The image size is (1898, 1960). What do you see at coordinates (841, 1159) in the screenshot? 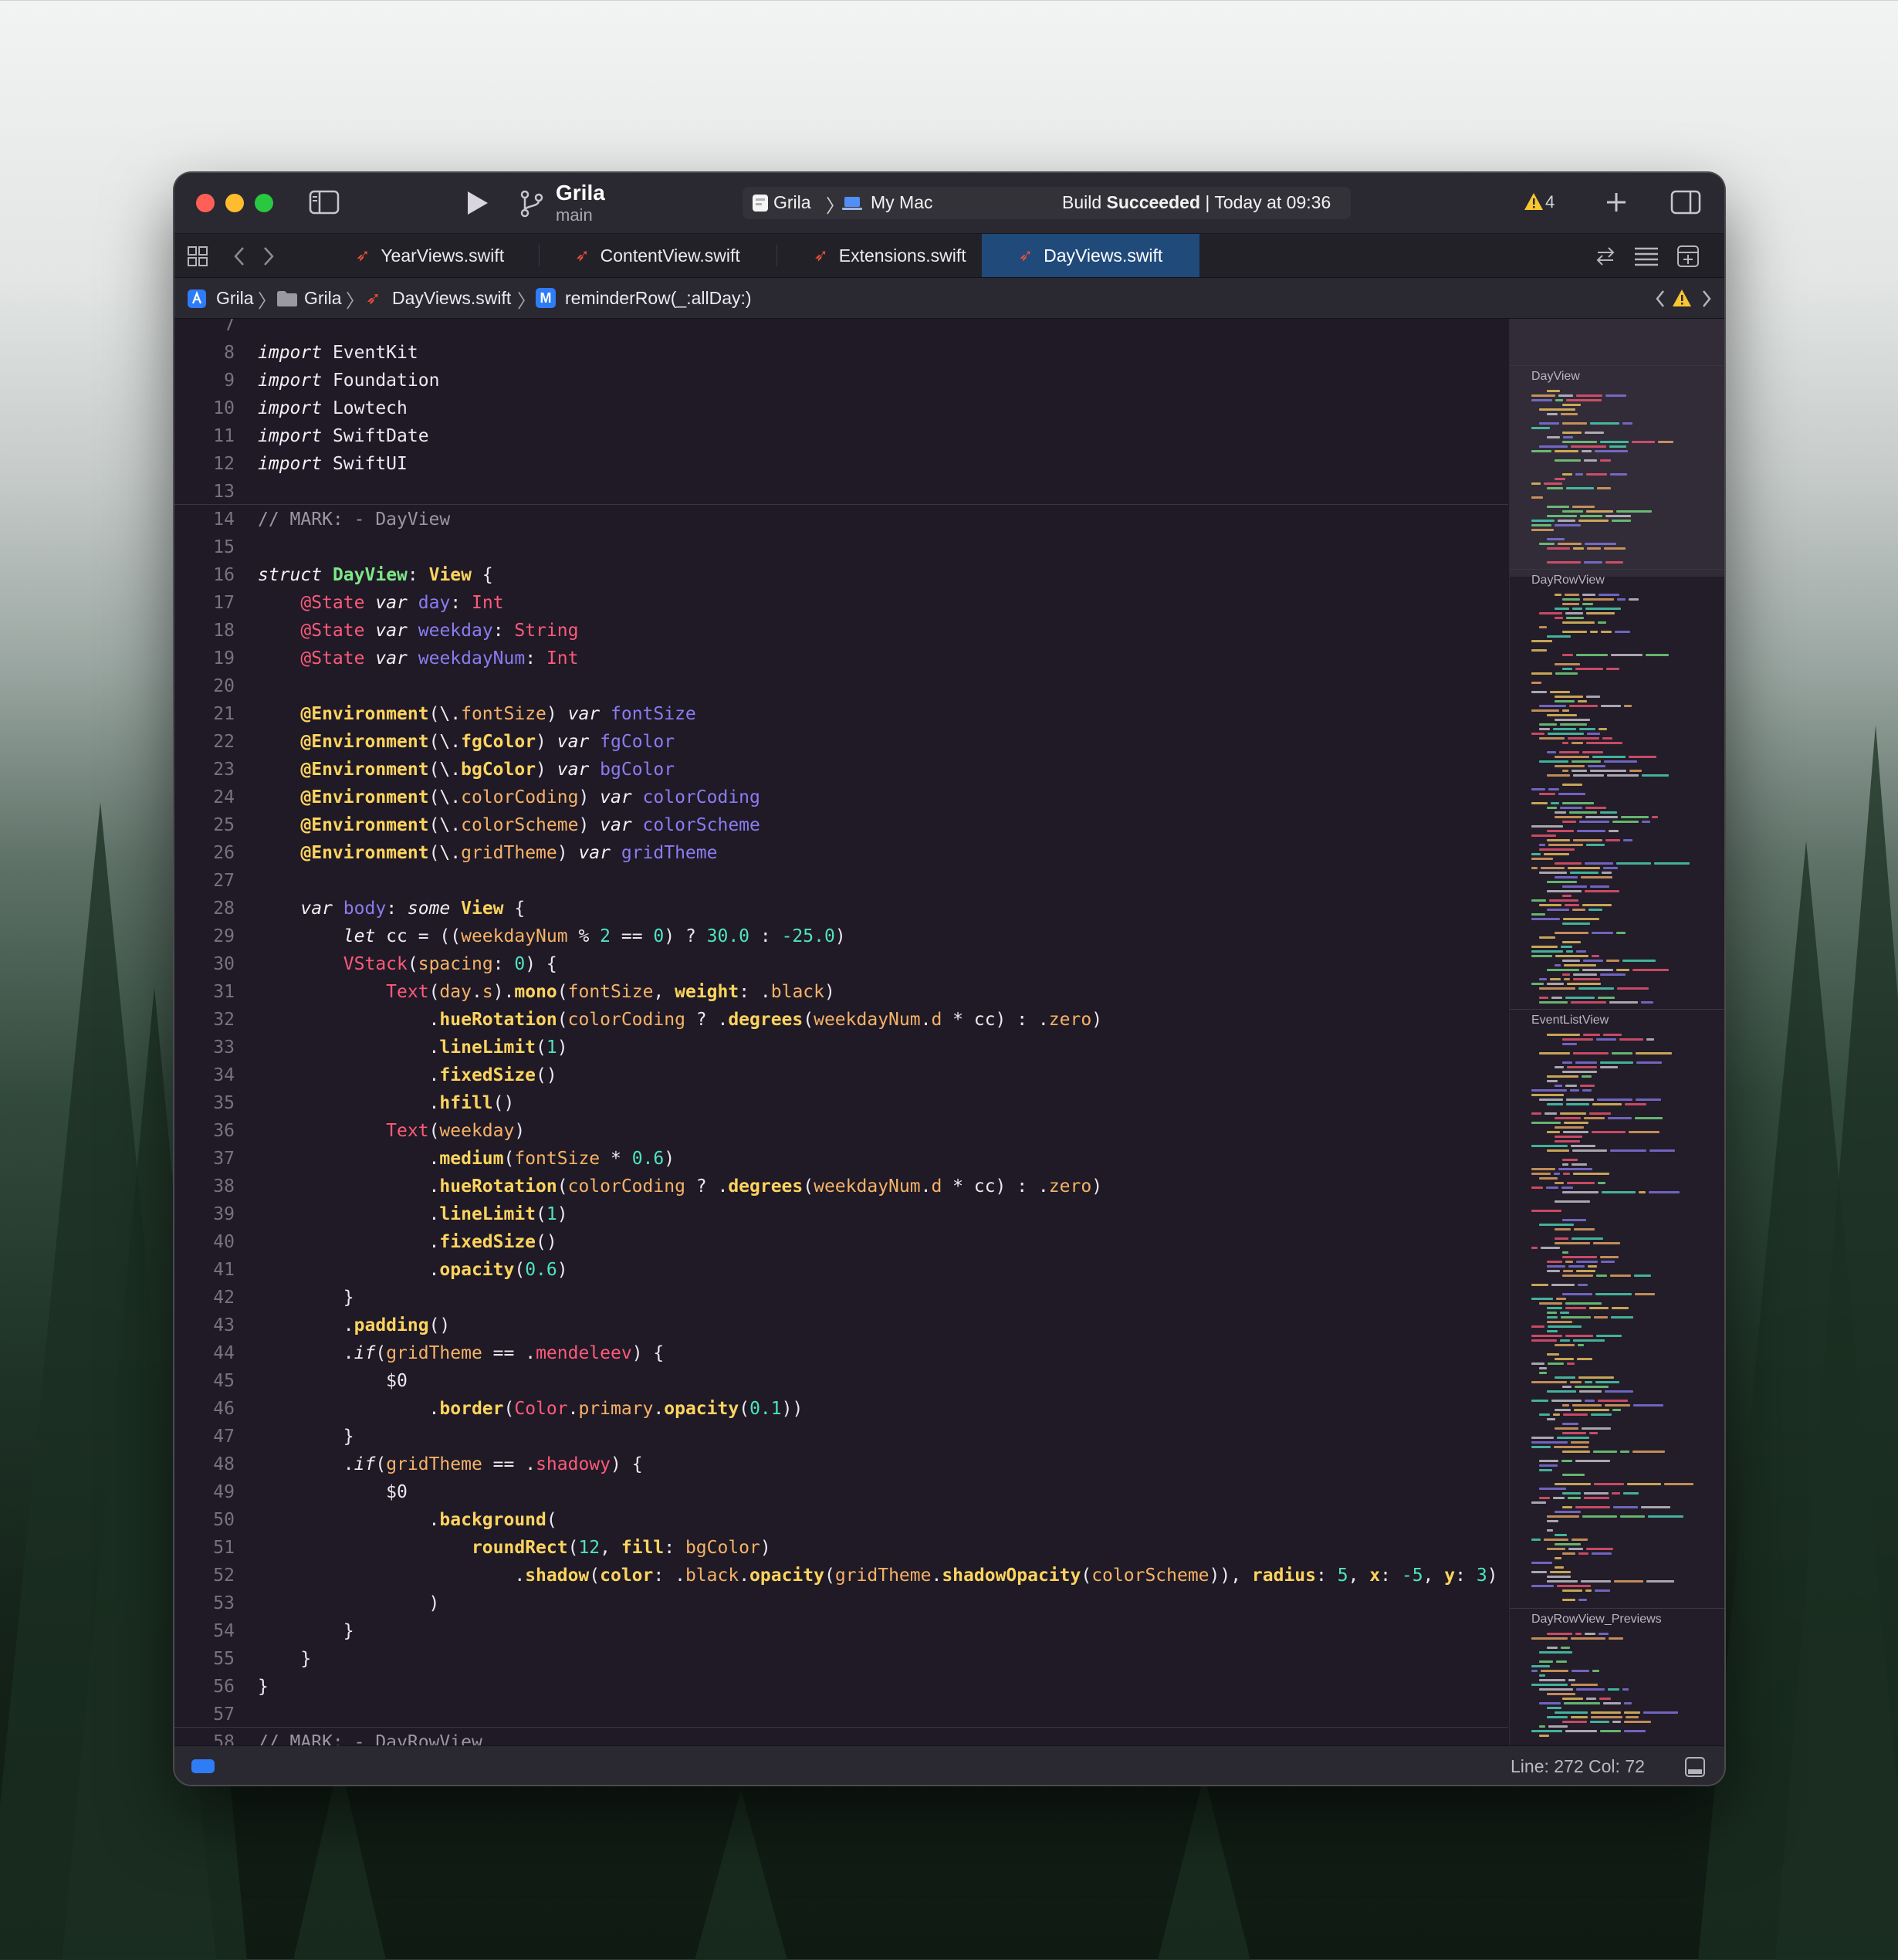
I see `code-line: 37 .medium(fontSize * 0.6)` at bounding box center [841, 1159].